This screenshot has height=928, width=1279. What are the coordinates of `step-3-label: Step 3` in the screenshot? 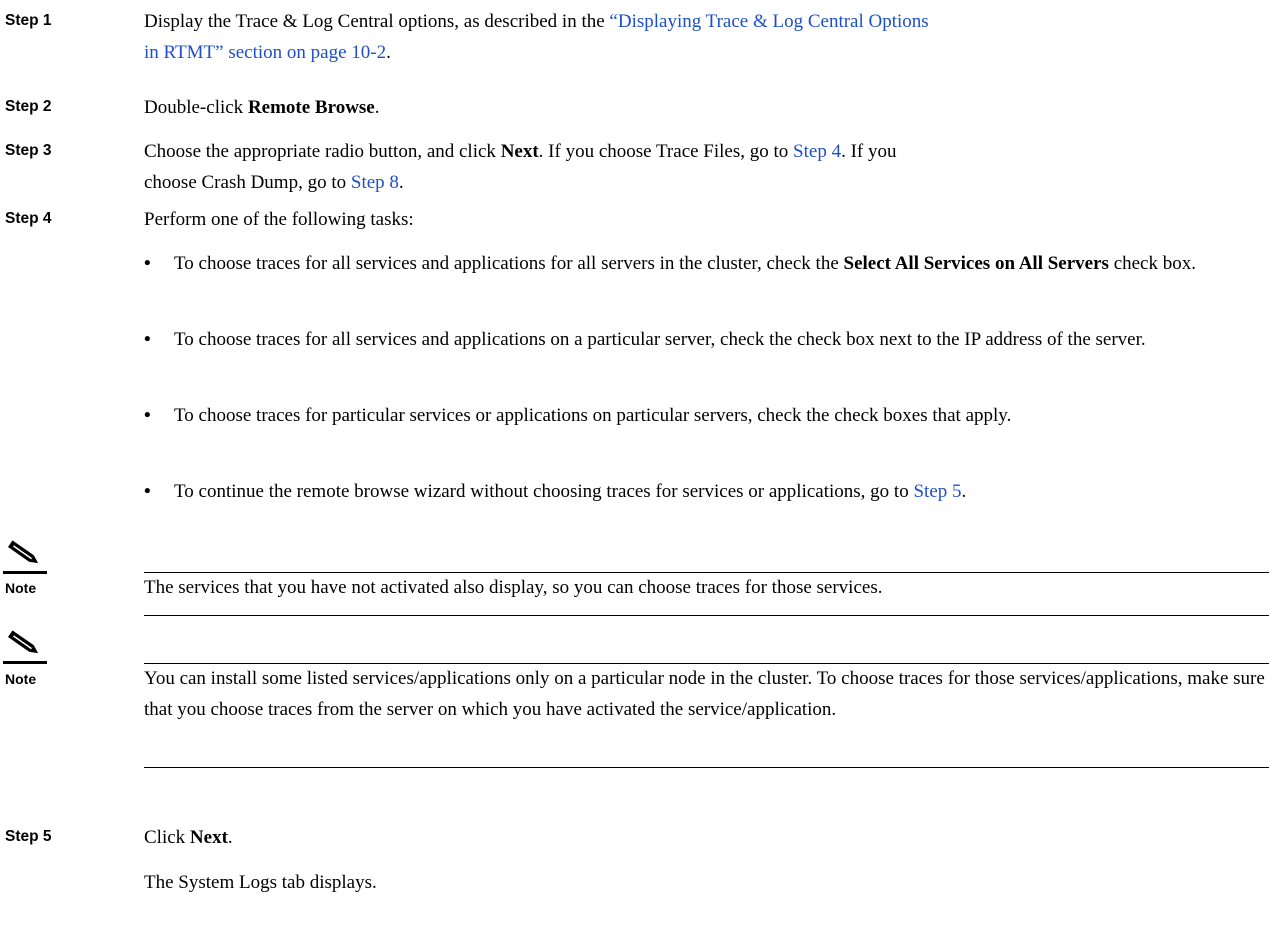 It's located at (28, 150).